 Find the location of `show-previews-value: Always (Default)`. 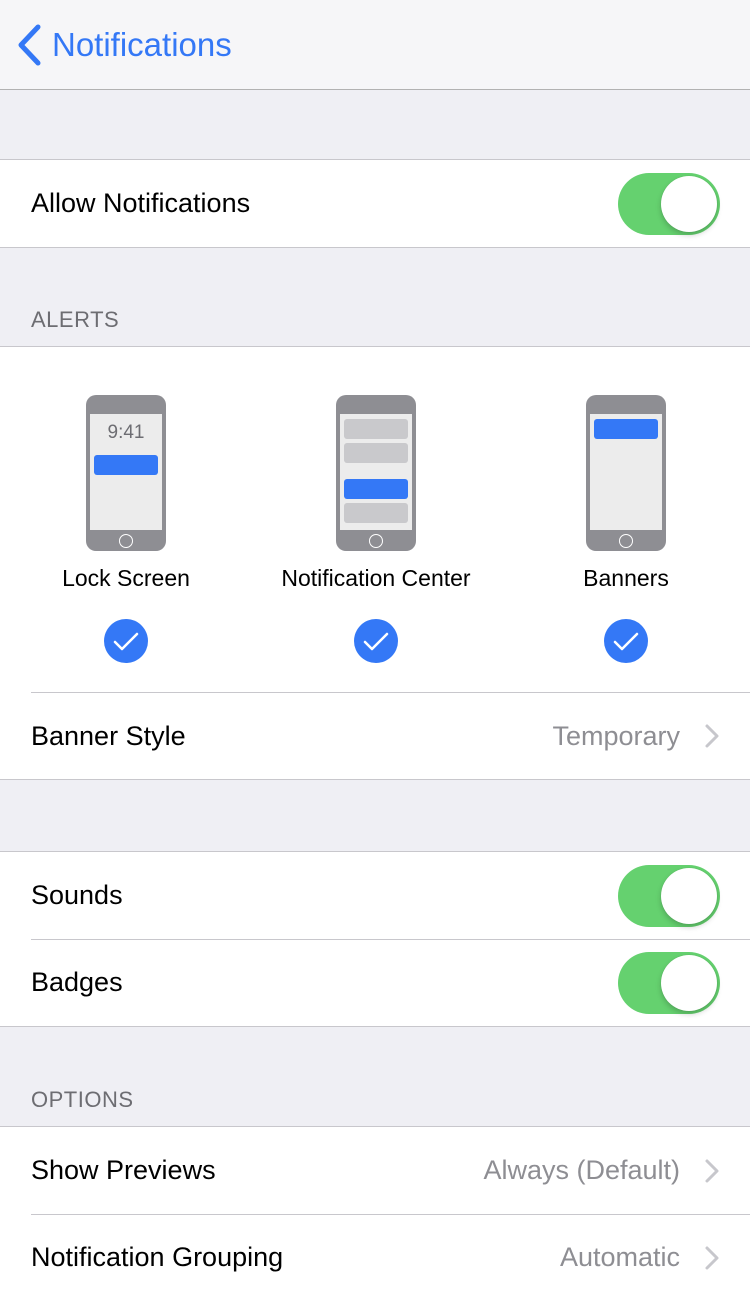

show-previews-value: Always (Default) is located at coordinates (581, 1170).